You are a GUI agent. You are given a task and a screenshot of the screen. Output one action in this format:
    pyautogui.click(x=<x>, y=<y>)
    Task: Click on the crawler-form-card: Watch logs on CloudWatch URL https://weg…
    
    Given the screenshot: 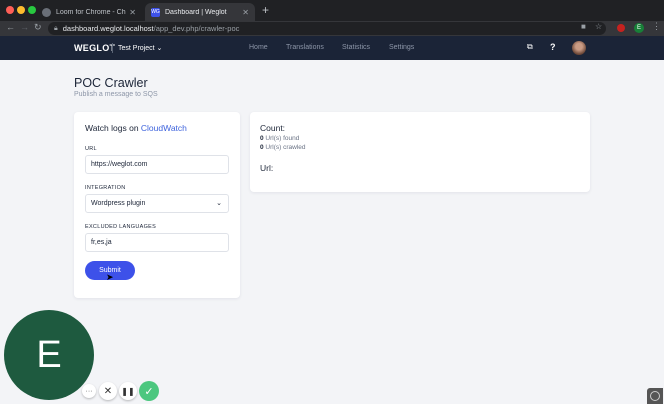 What is the action you would take?
    pyautogui.click(x=157, y=205)
    